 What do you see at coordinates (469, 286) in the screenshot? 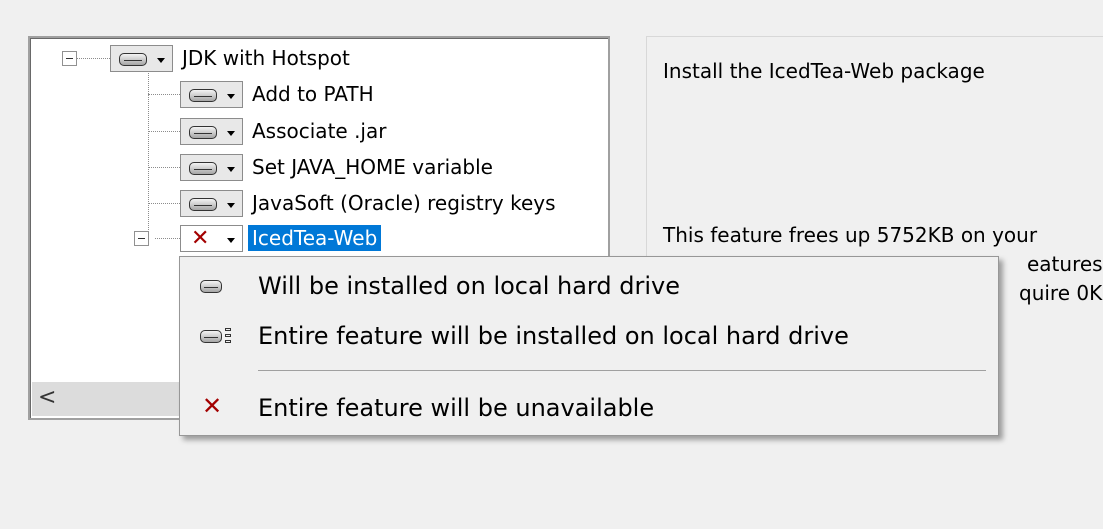
I see `menu-item-label: Will be installed on local hard drive` at bounding box center [469, 286].